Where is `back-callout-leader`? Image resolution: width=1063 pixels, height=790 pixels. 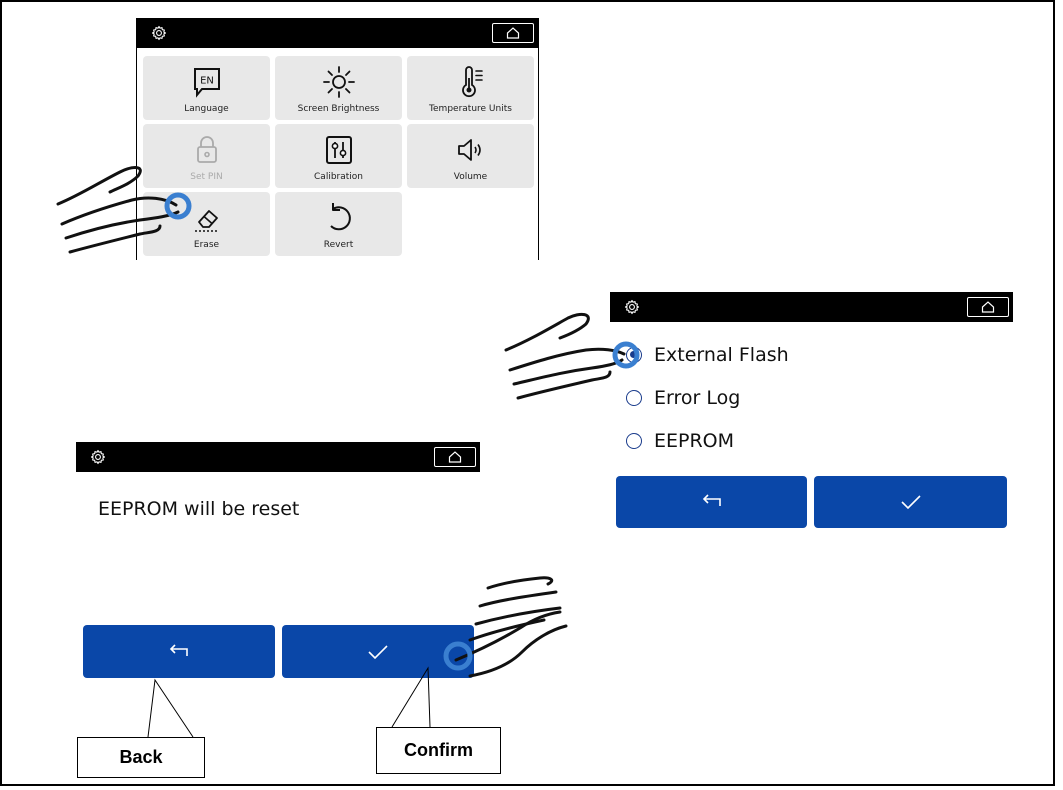 back-callout-leader is located at coordinates (170, 708).